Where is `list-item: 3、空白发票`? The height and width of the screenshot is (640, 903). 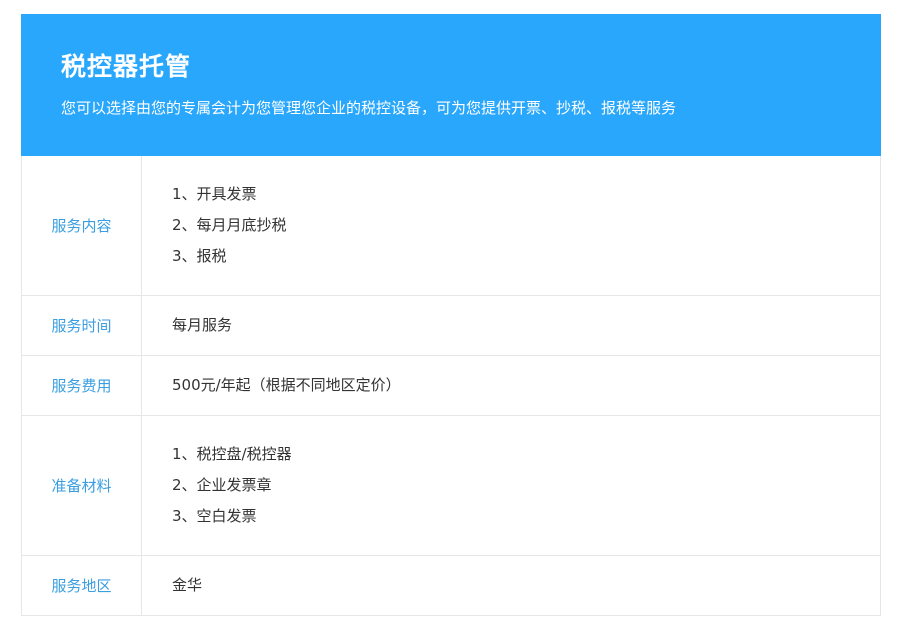 list-item: 3、空白发票 is located at coordinates (214, 516).